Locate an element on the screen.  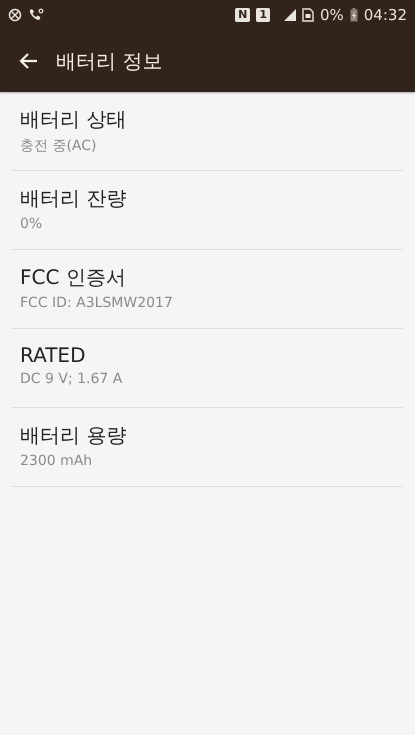
item-summary: 0% is located at coordinates (32, 224).